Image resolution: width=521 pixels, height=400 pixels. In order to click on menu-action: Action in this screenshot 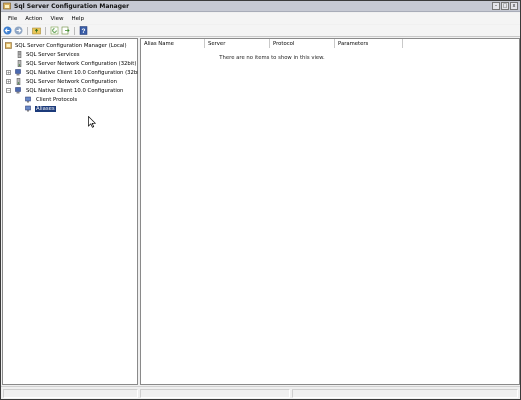, I will do `click(33, 19)`.